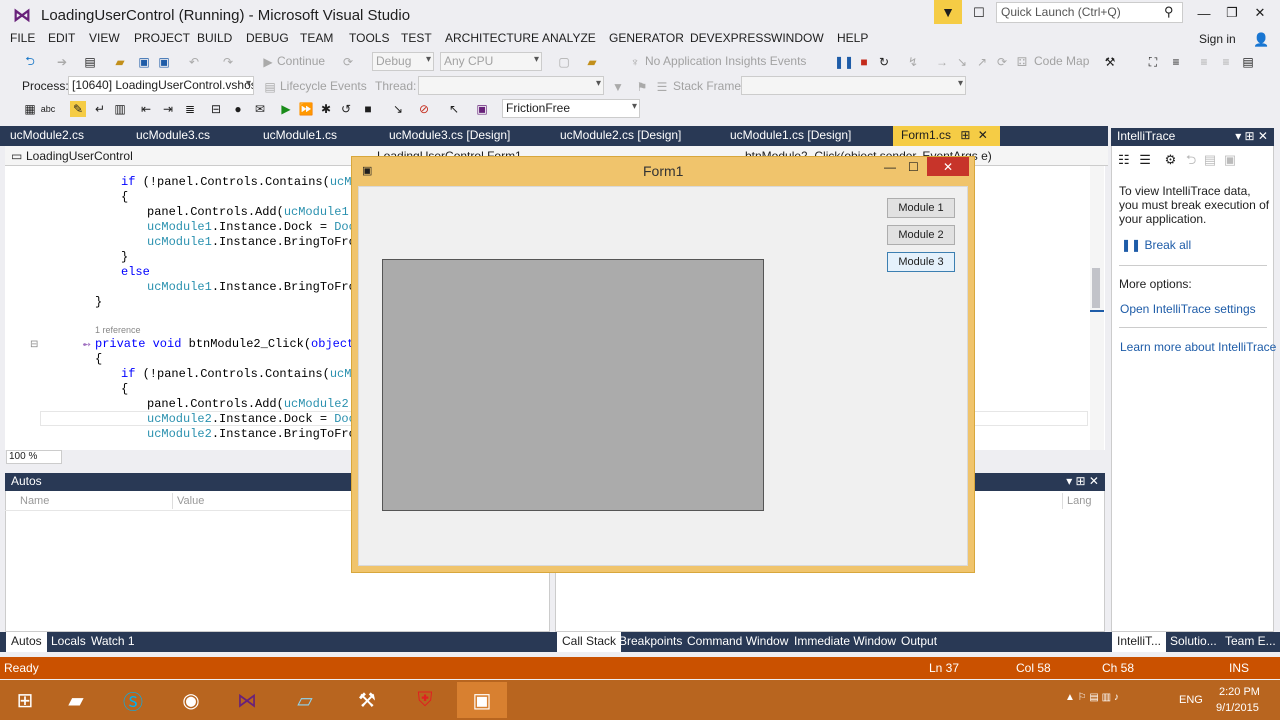  I want to click on menu-window: WINDOW, so click(797, 38).